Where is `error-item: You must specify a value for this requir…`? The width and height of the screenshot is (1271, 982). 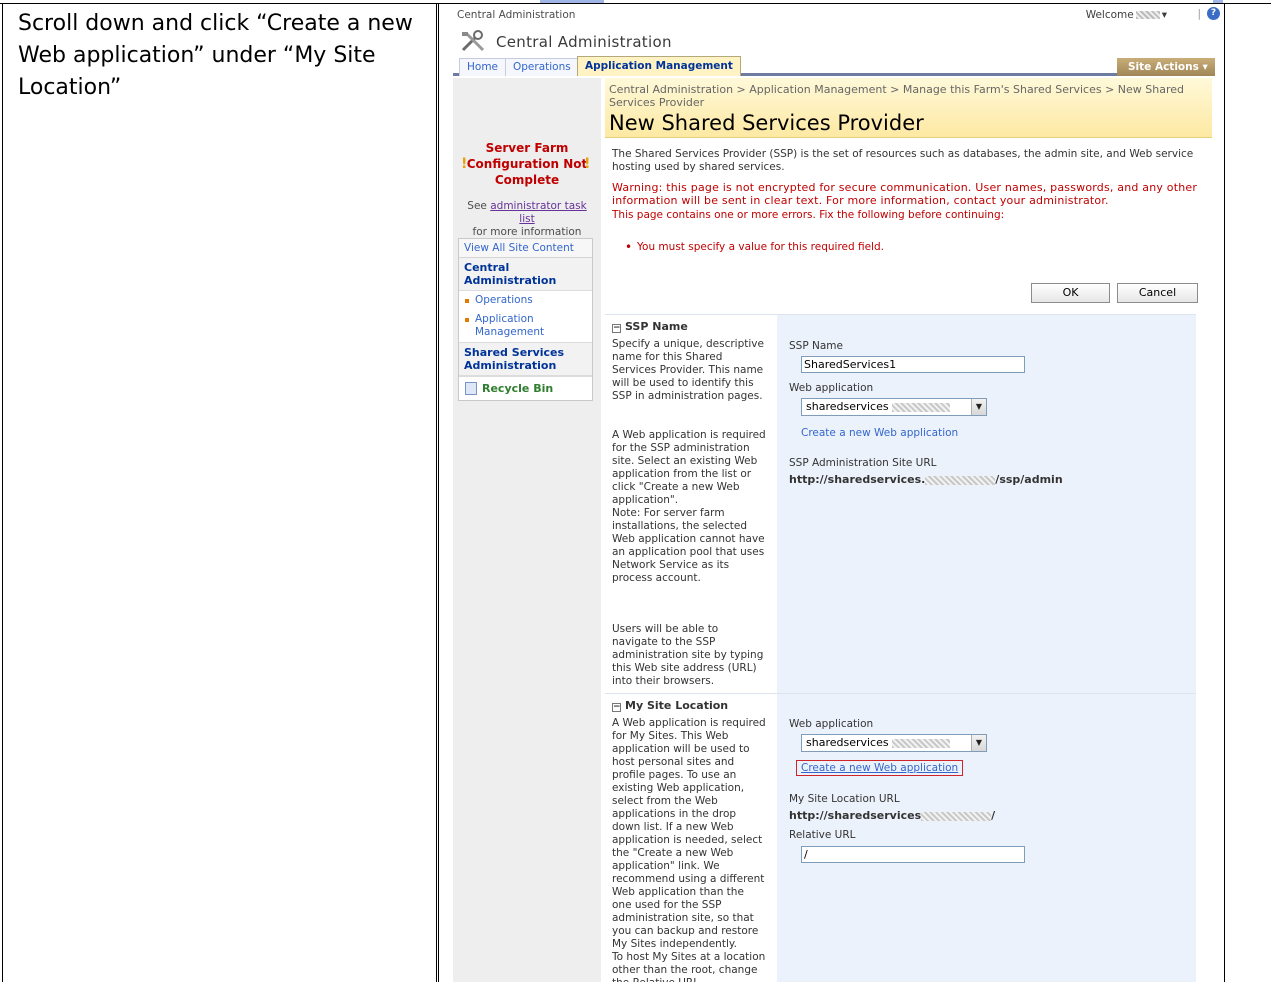
error-item: You must specify a value for this requir… is located at coordinates (754, 247).